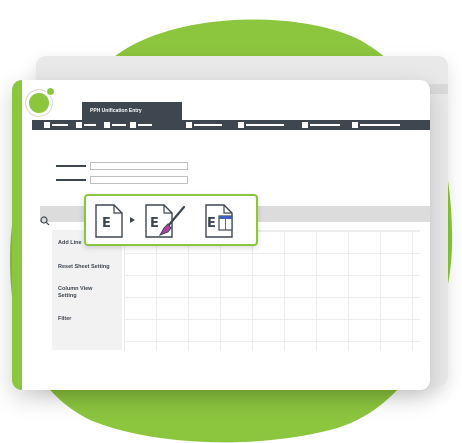 This screenshot has height=443, width=462. I want to click on menu-item-filter: Filter, so click(64, 319).